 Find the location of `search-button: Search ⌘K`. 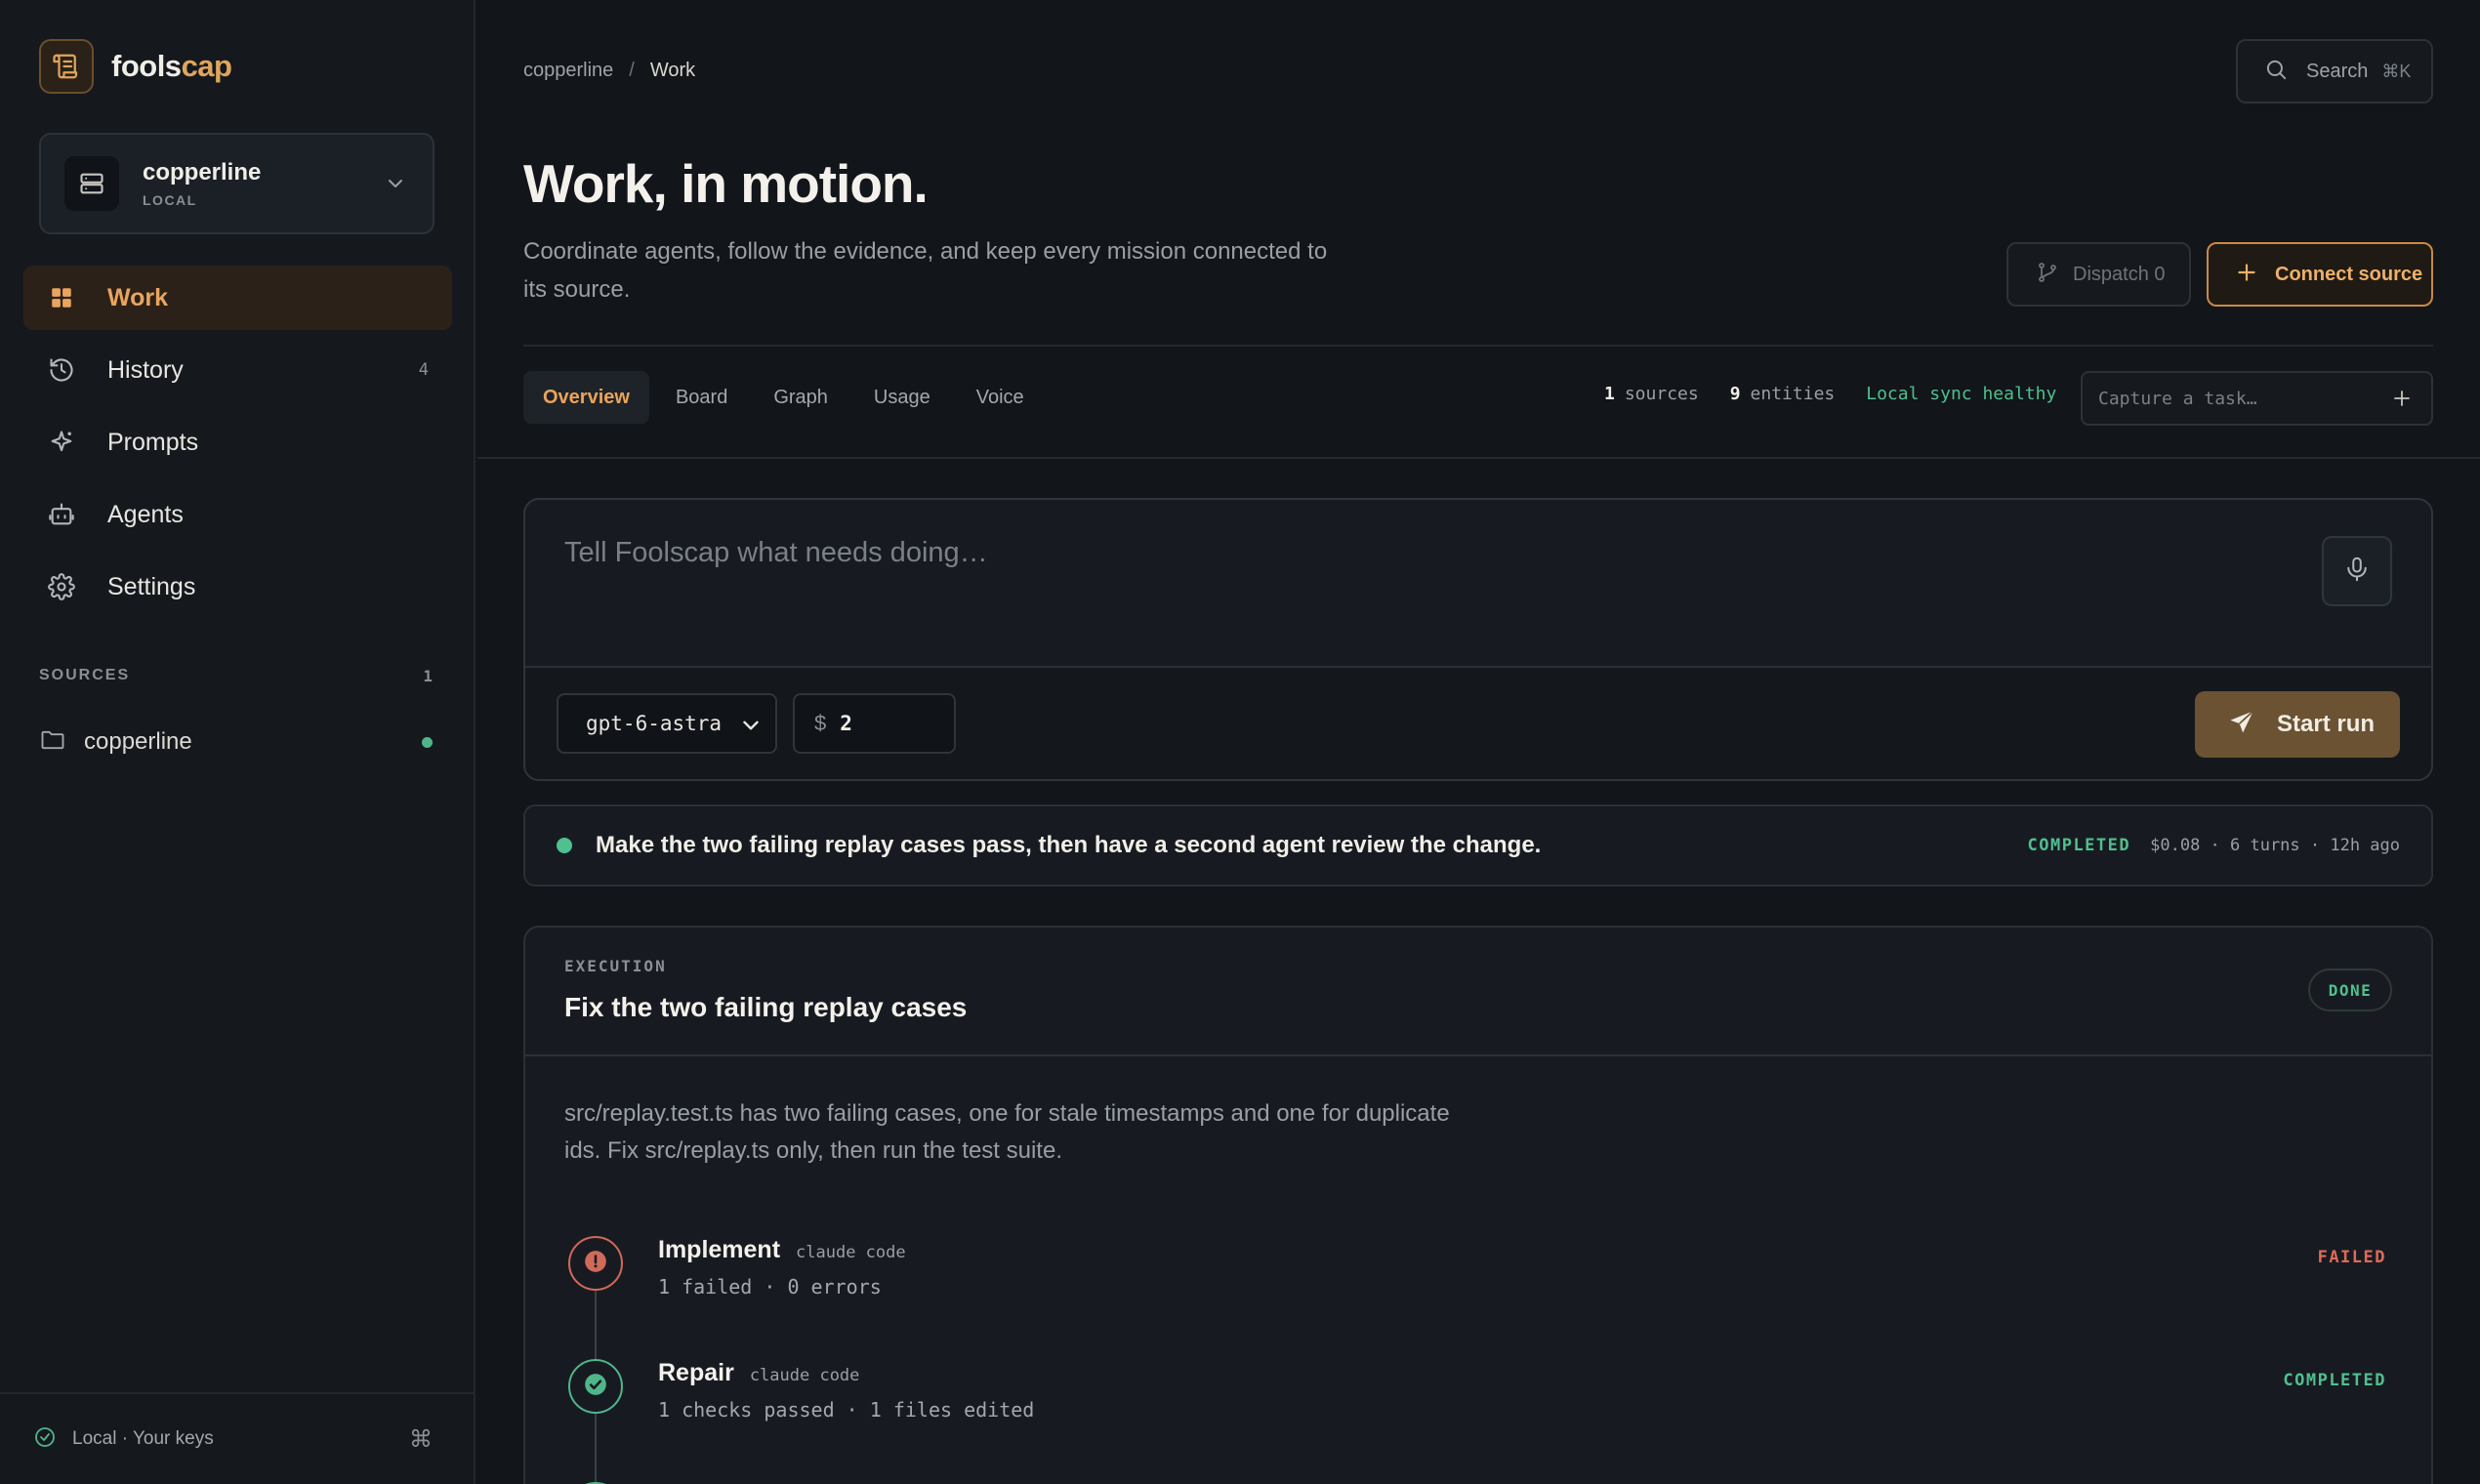

search-button: Search ⌘K is located at coordinates (2335, 71).